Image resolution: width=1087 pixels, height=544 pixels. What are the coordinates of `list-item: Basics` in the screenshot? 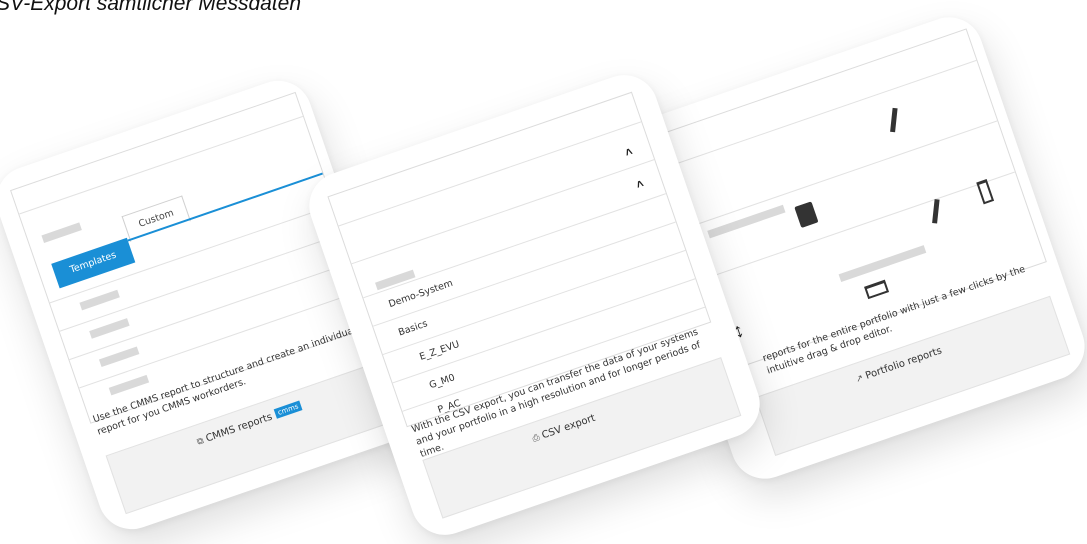 It's located at (413, 328).